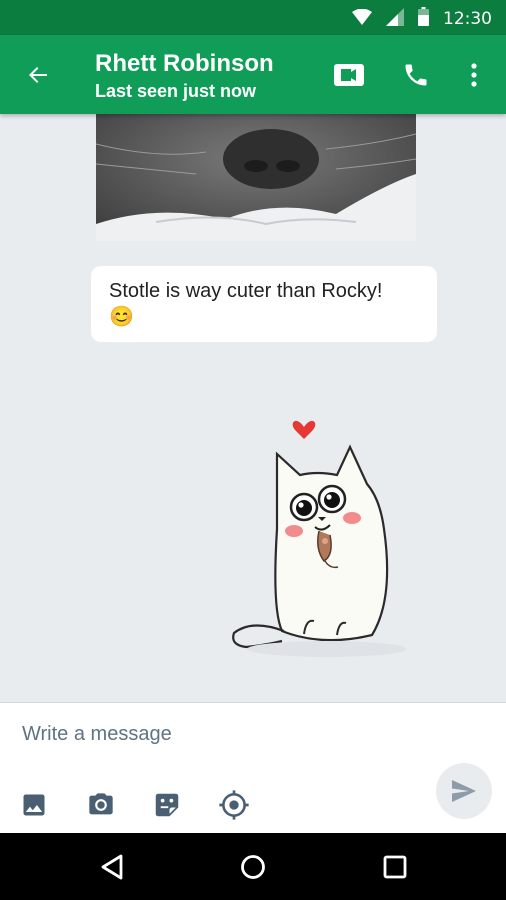 This screenshot has height=900, width=506. I want to click on gallery-button, so click(34, 805).